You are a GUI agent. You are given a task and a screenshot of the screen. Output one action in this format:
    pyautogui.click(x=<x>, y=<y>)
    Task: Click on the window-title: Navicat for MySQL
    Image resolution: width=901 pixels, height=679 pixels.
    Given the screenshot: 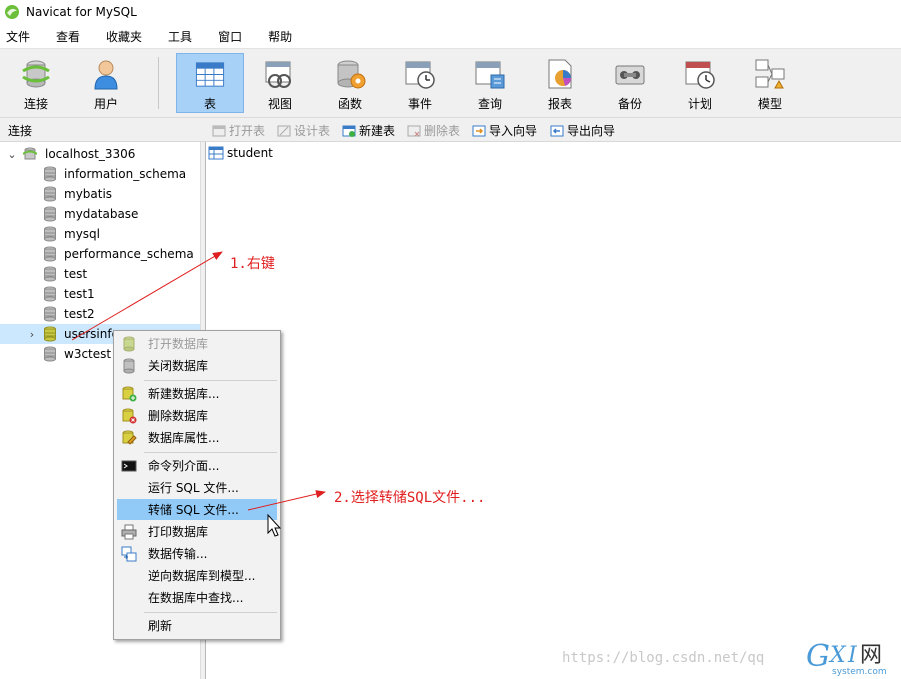 What is the action you would take?
    pyautogui.click(x=81, y=12)
    